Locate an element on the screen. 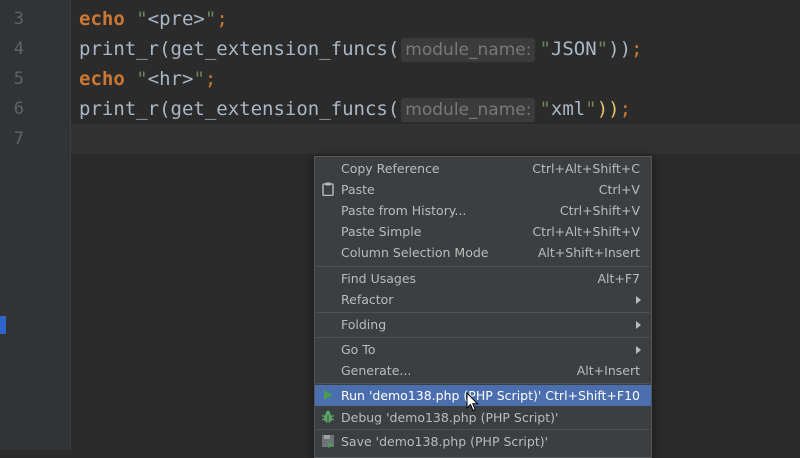 This screenshot has height=458, width=800. menu-item-paste: Paste Ctrl+V is located at coordinates (483, 189).